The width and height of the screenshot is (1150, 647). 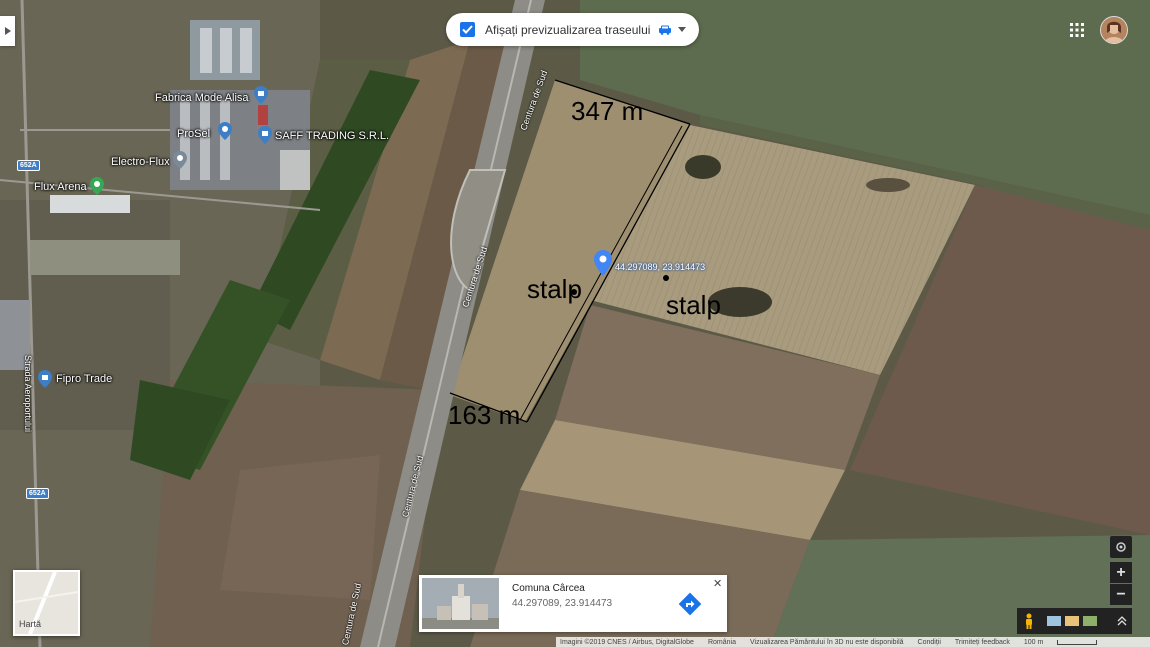 What do you see at coordinates (682, 29) in the screenshot?
I see `chevron-down-icon` at bounding box center [682, 29].